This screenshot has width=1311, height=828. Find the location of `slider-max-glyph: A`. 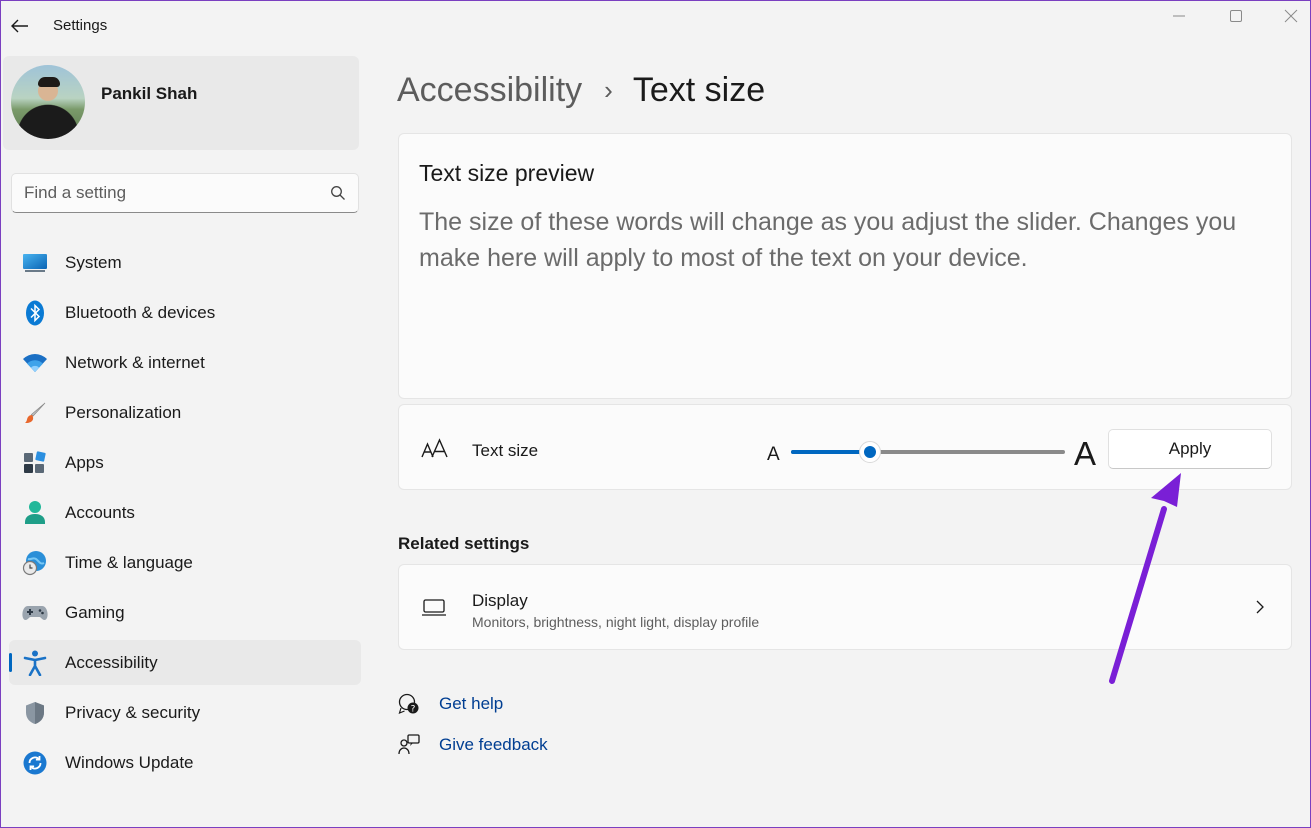

slider-max-glyph: A is located at coordinates (1085, 453).